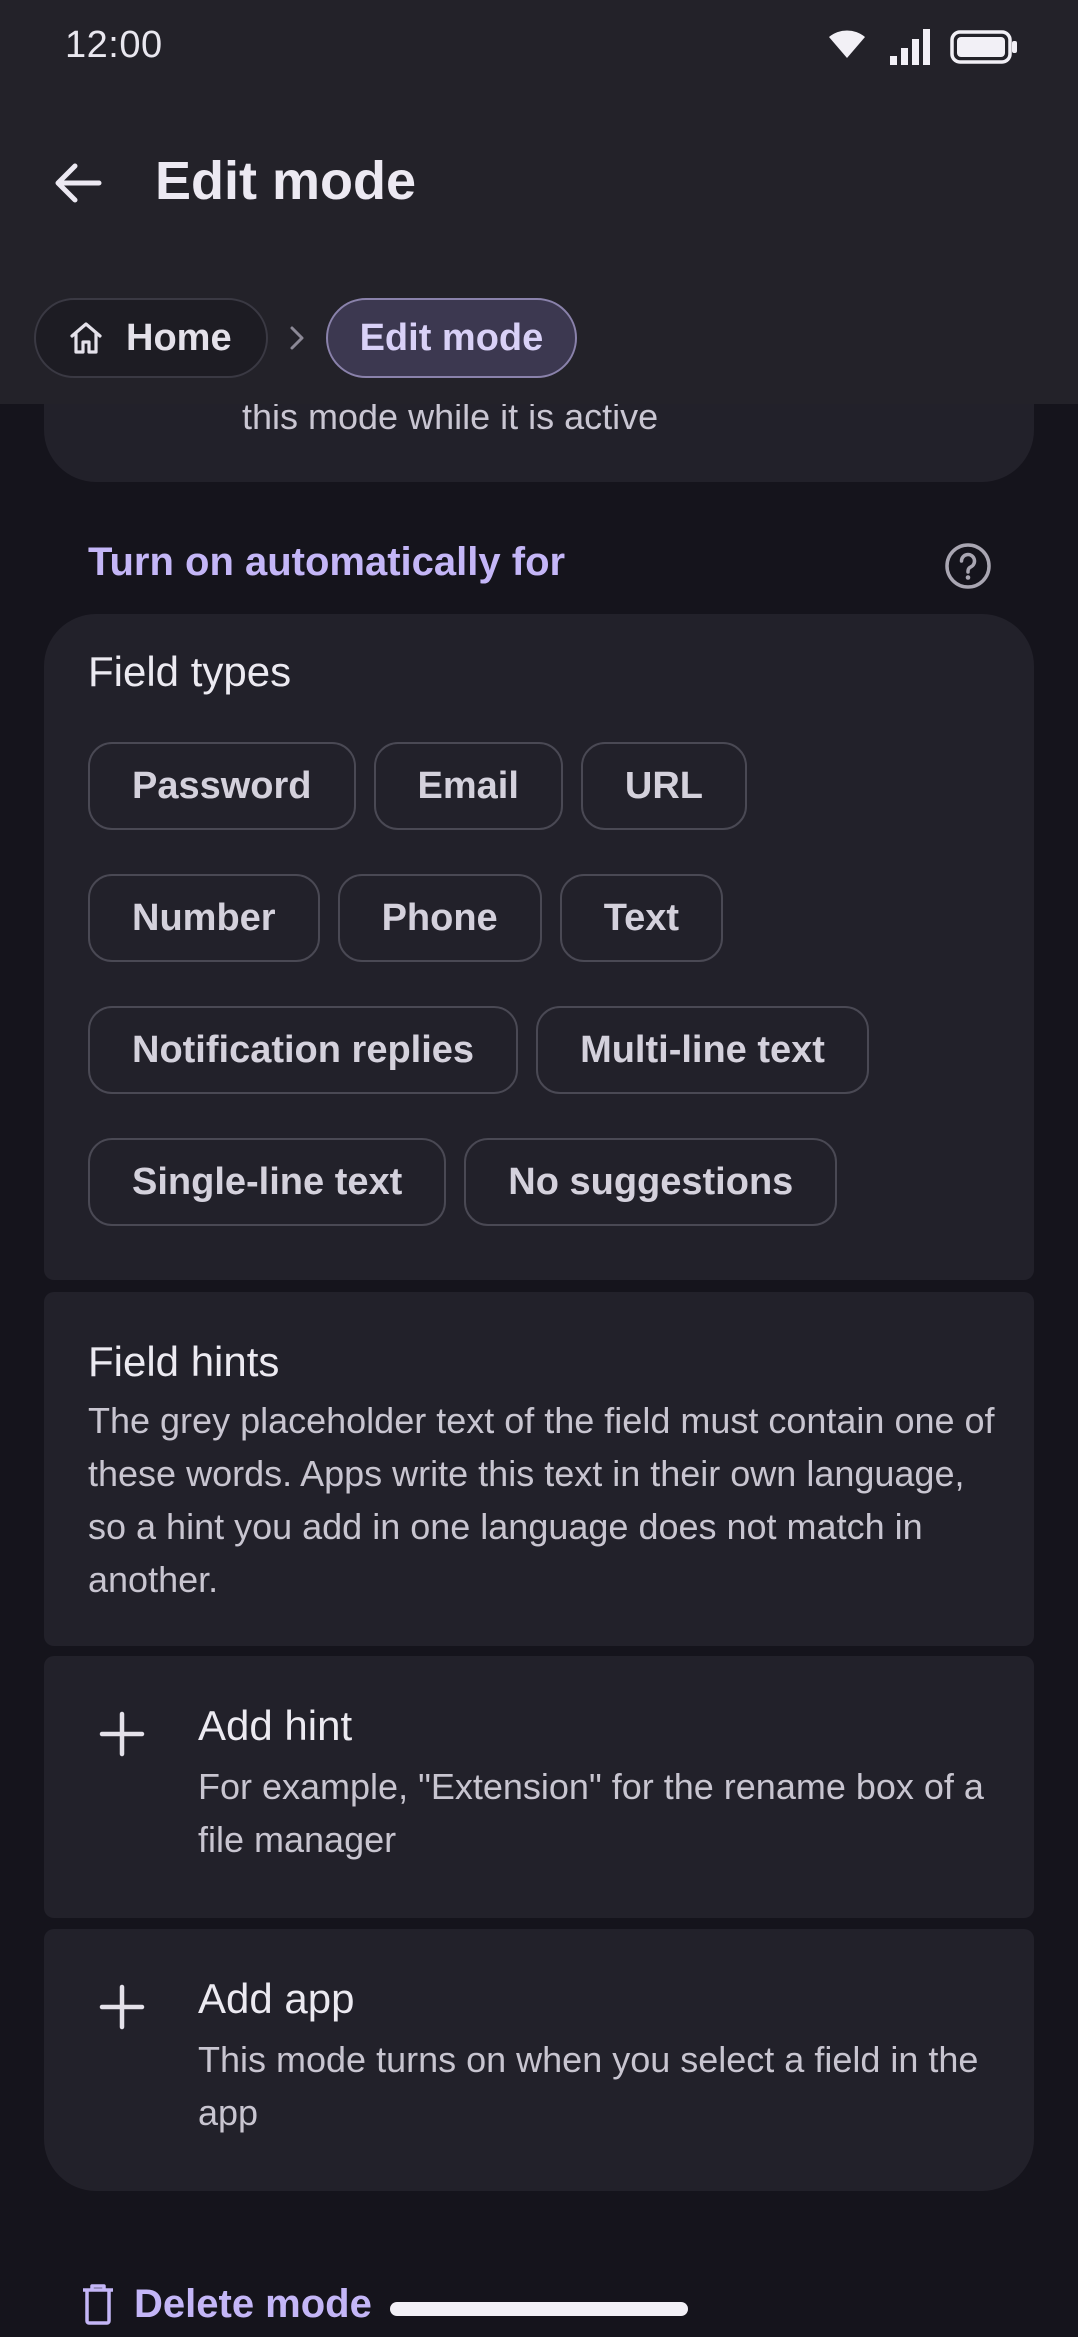  Describe the element at coordinates (303, 1050) in the screenshot. I see `chip-notification-replies: Notification replies` at that location.